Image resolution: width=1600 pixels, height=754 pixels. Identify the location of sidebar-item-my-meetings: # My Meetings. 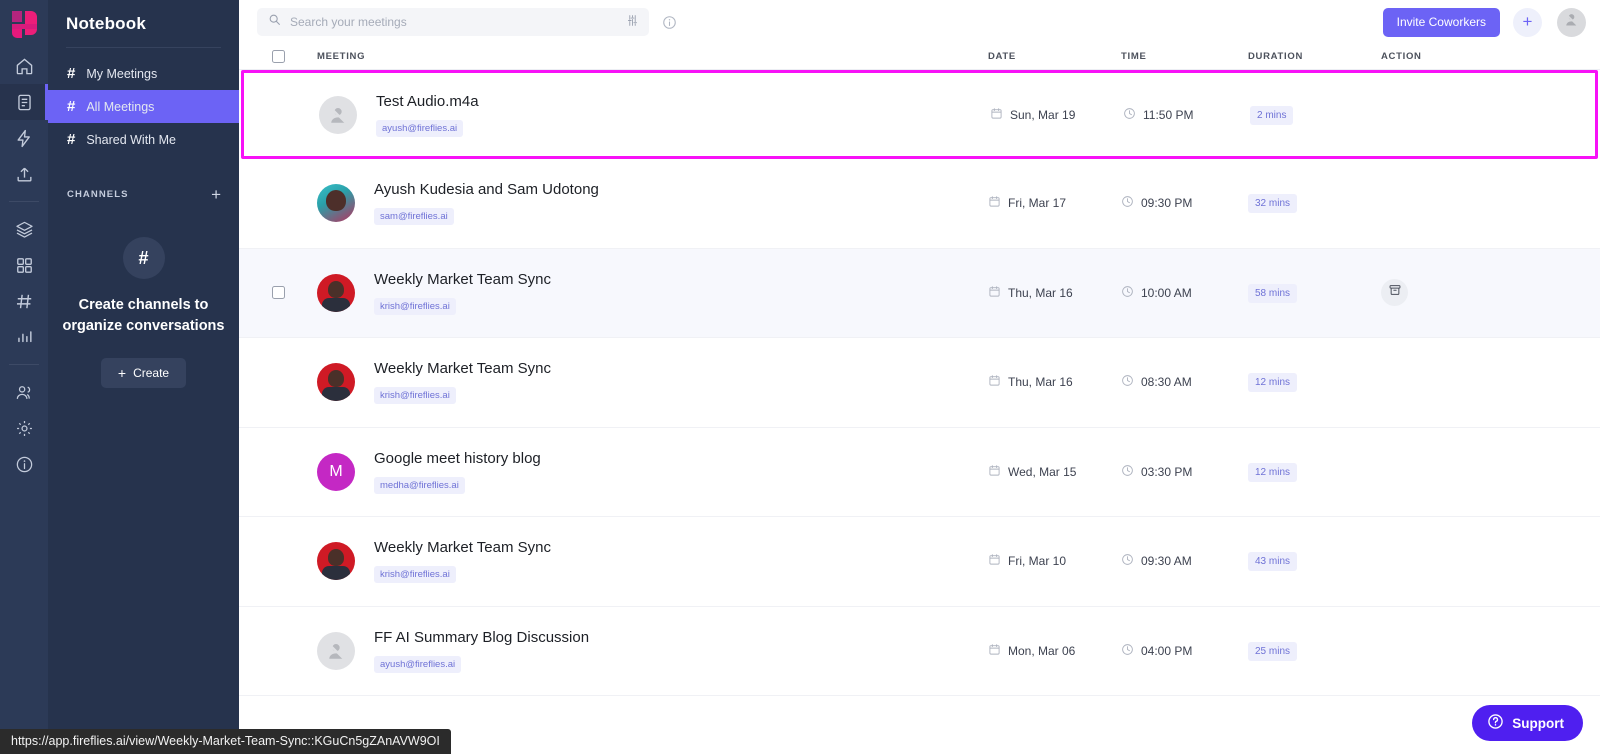
(143, 73).